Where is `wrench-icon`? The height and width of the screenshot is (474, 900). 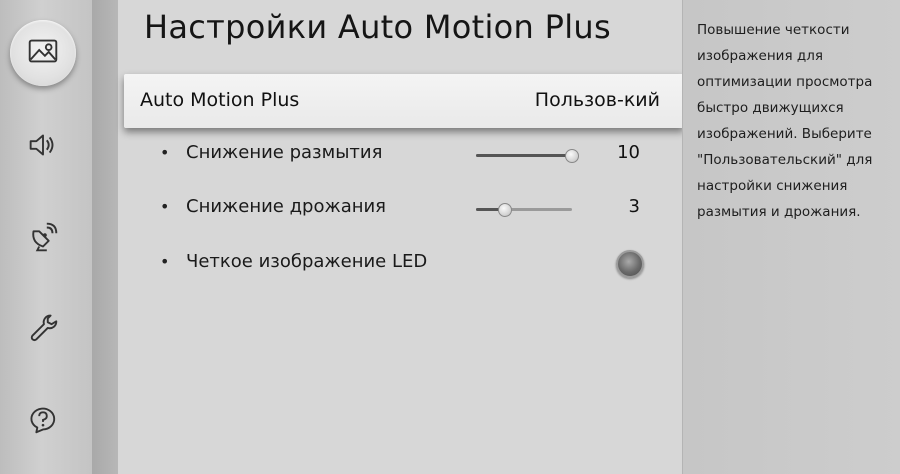 wrench-icon is located at coordinates (43, 329).